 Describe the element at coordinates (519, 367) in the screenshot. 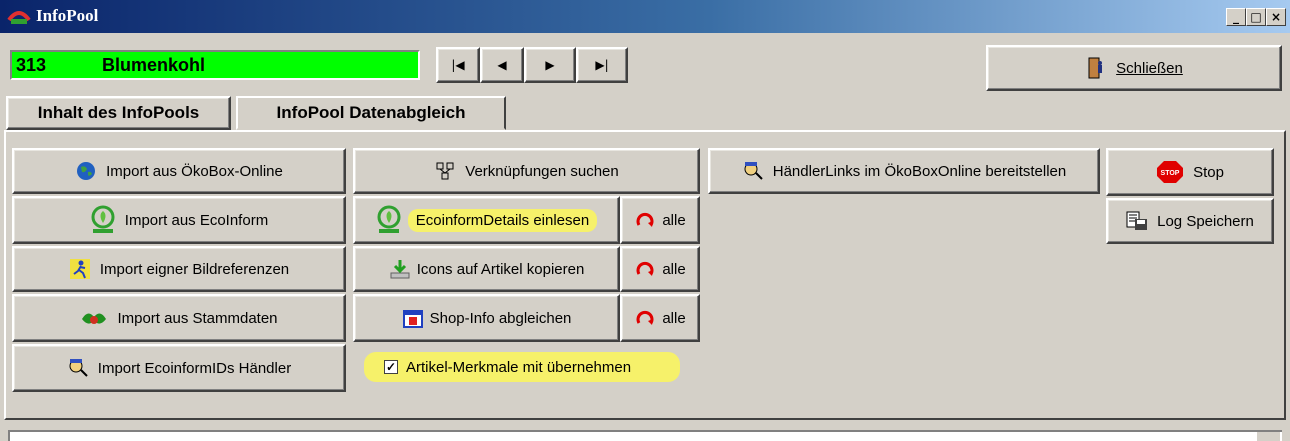

I see `artikel-merkmale-label: Artikel-Merkmale mit übernehmen` at that location.